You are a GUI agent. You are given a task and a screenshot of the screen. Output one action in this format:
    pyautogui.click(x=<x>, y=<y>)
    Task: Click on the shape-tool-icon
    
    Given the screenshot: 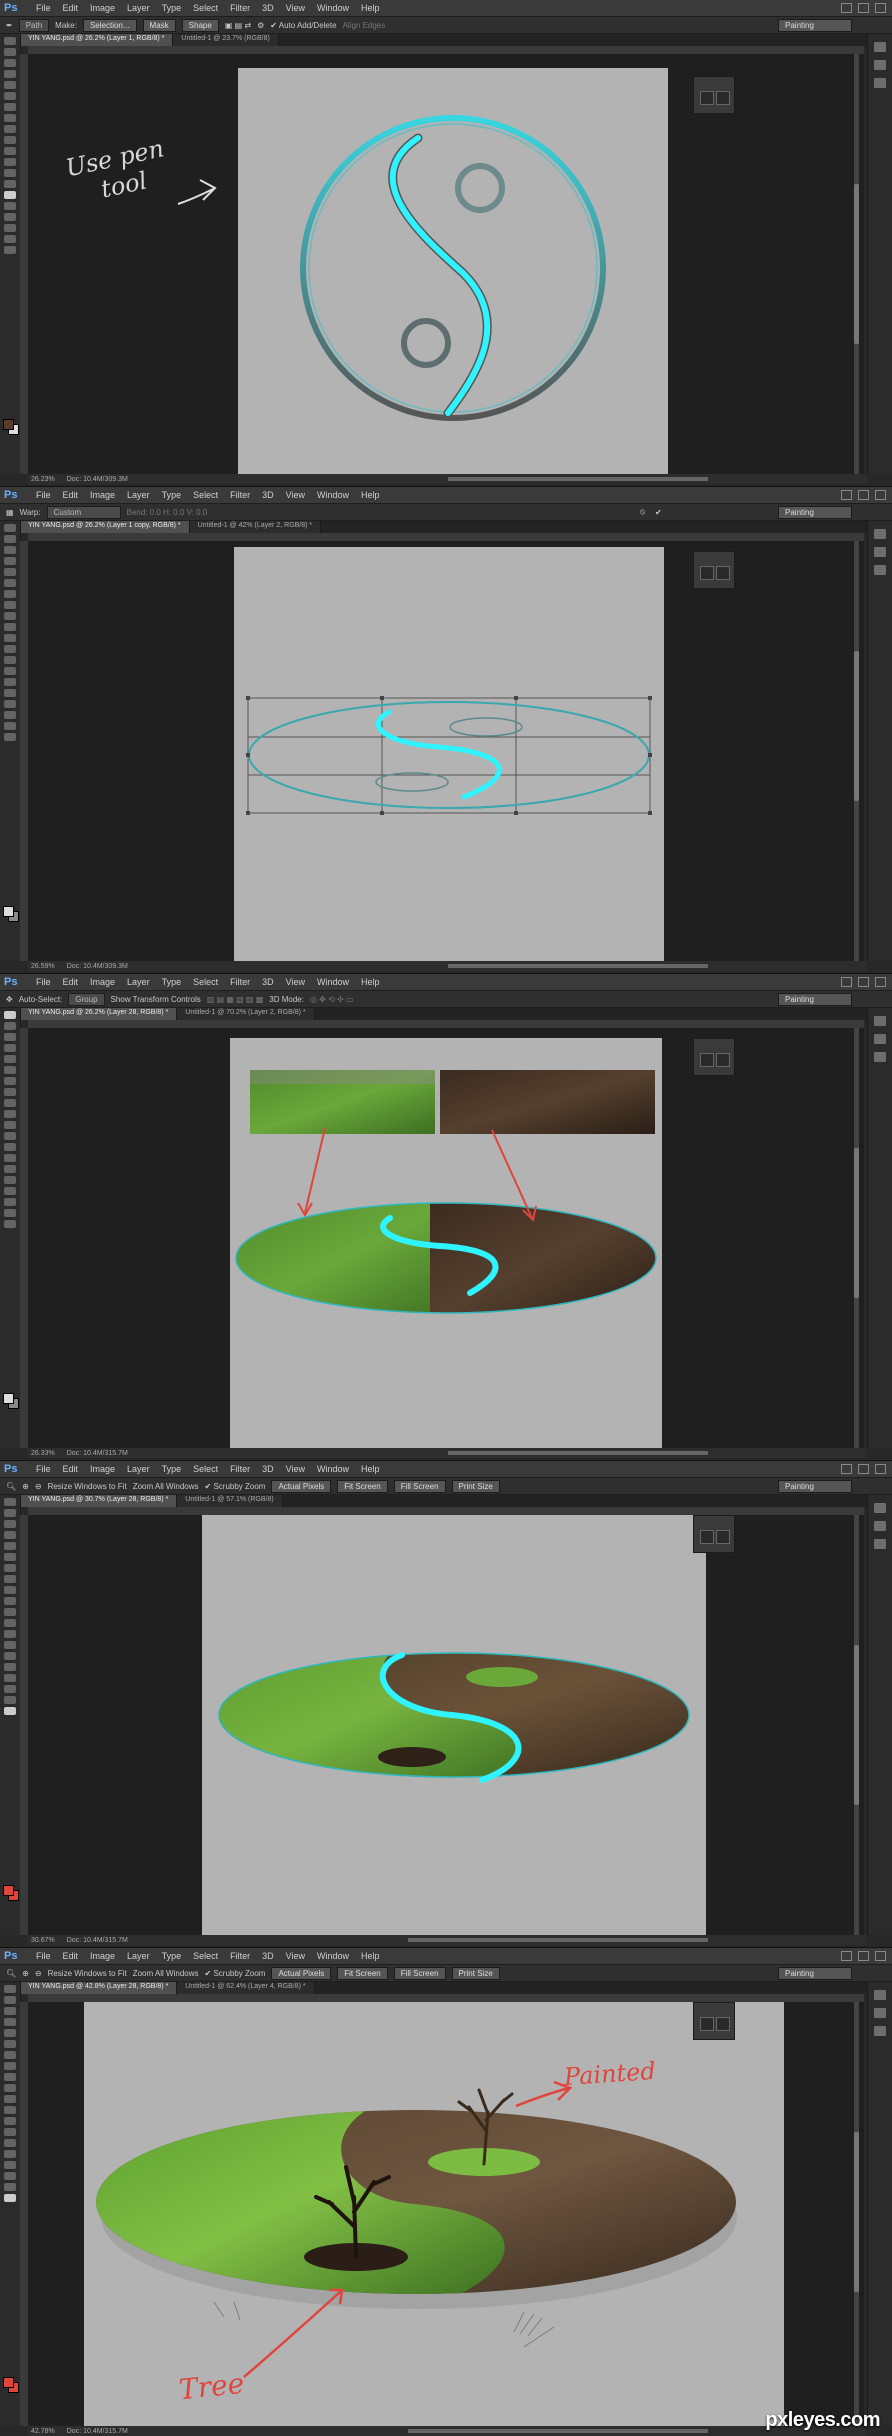 What is the action you would take?
    pyautogui.click(x=10, y=2176)
    